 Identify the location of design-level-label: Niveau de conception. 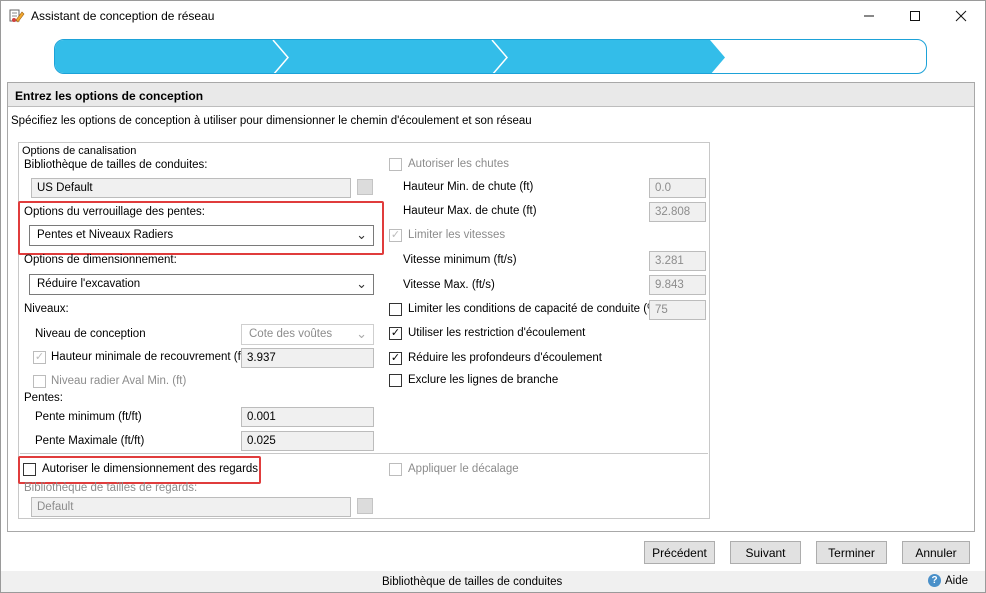
(90, 334).